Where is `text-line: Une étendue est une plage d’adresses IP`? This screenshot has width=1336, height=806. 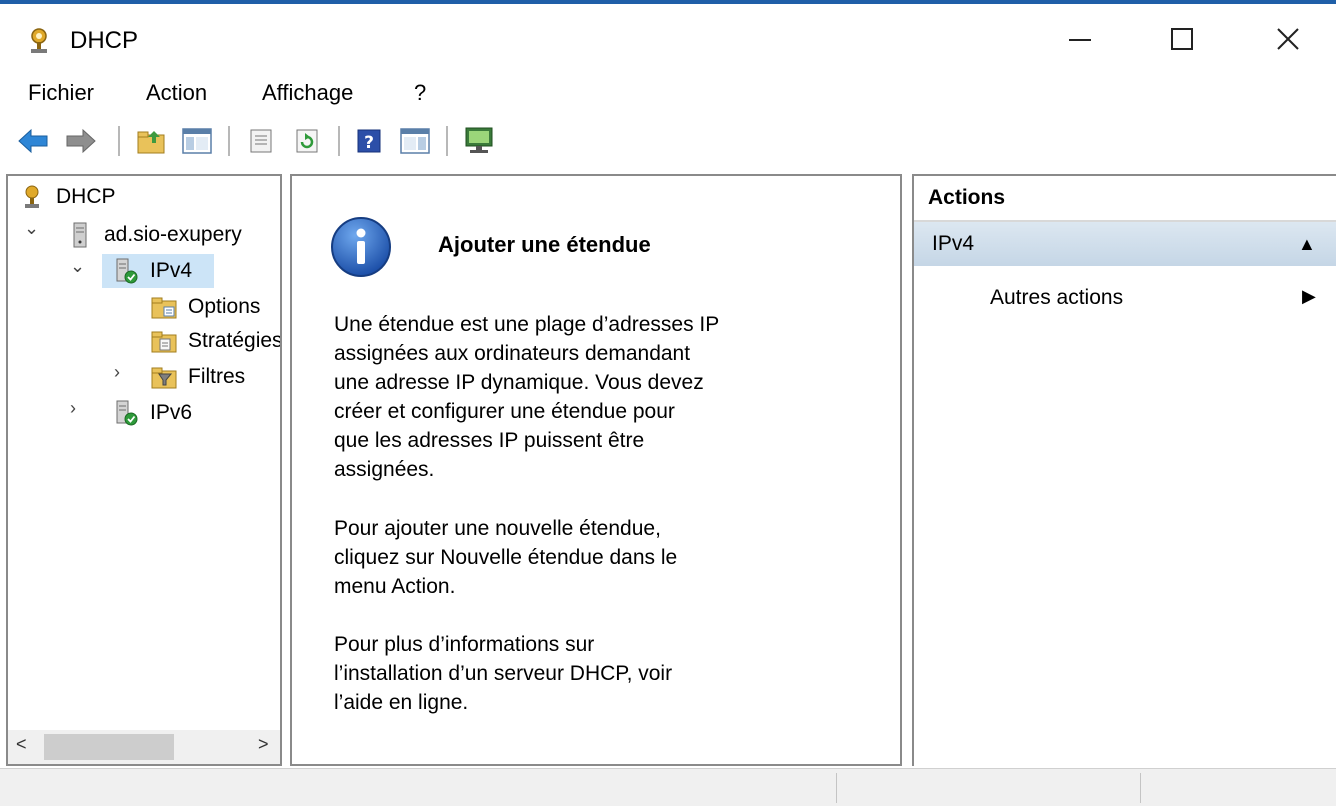
text-line: Une étendue est une plage d’adresses IP is located at coordinates (527, 324).